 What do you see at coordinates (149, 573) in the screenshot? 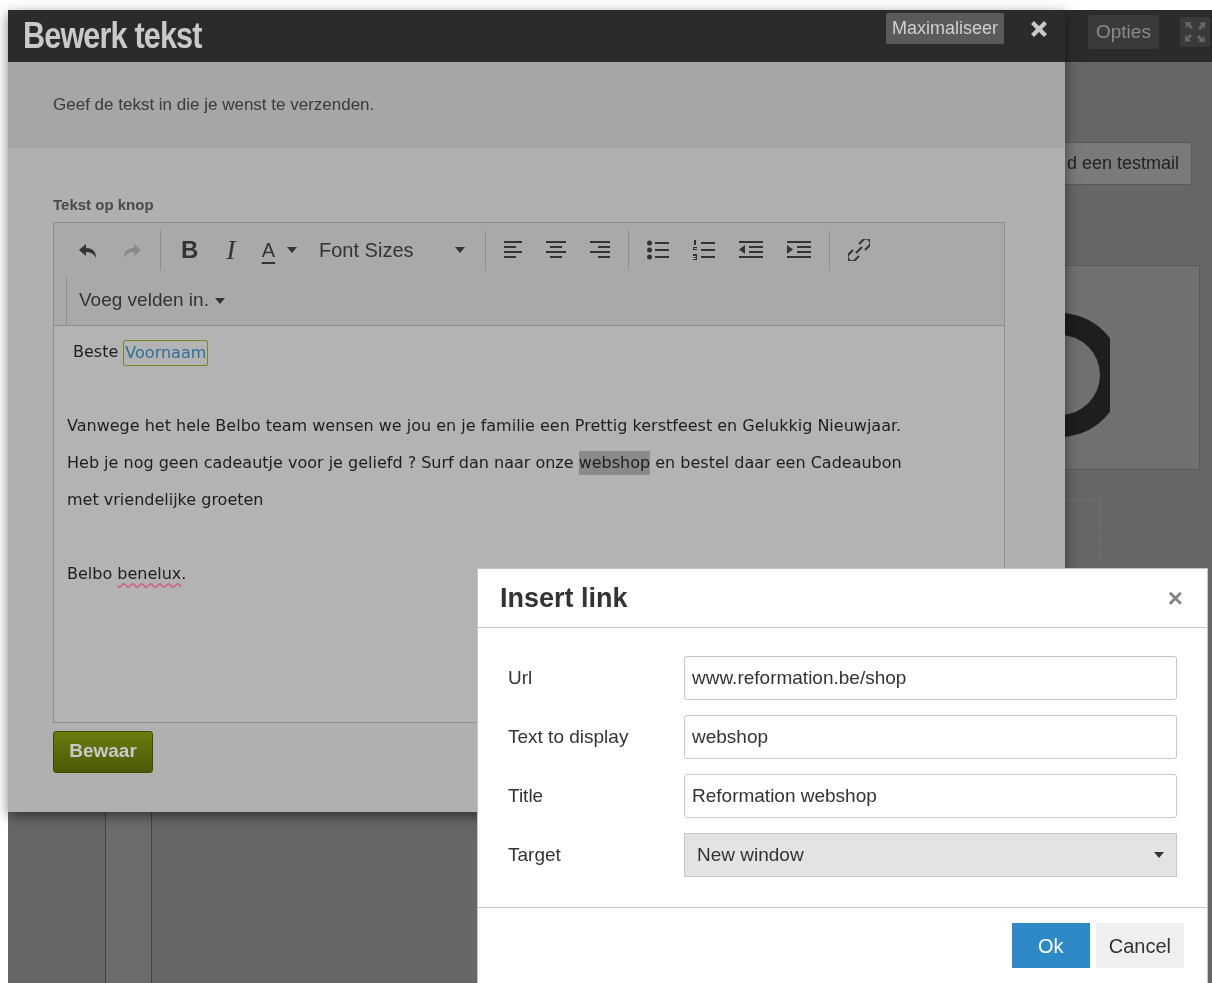
I see `misspelled-word: benelux` at bounding box center [149, 573].